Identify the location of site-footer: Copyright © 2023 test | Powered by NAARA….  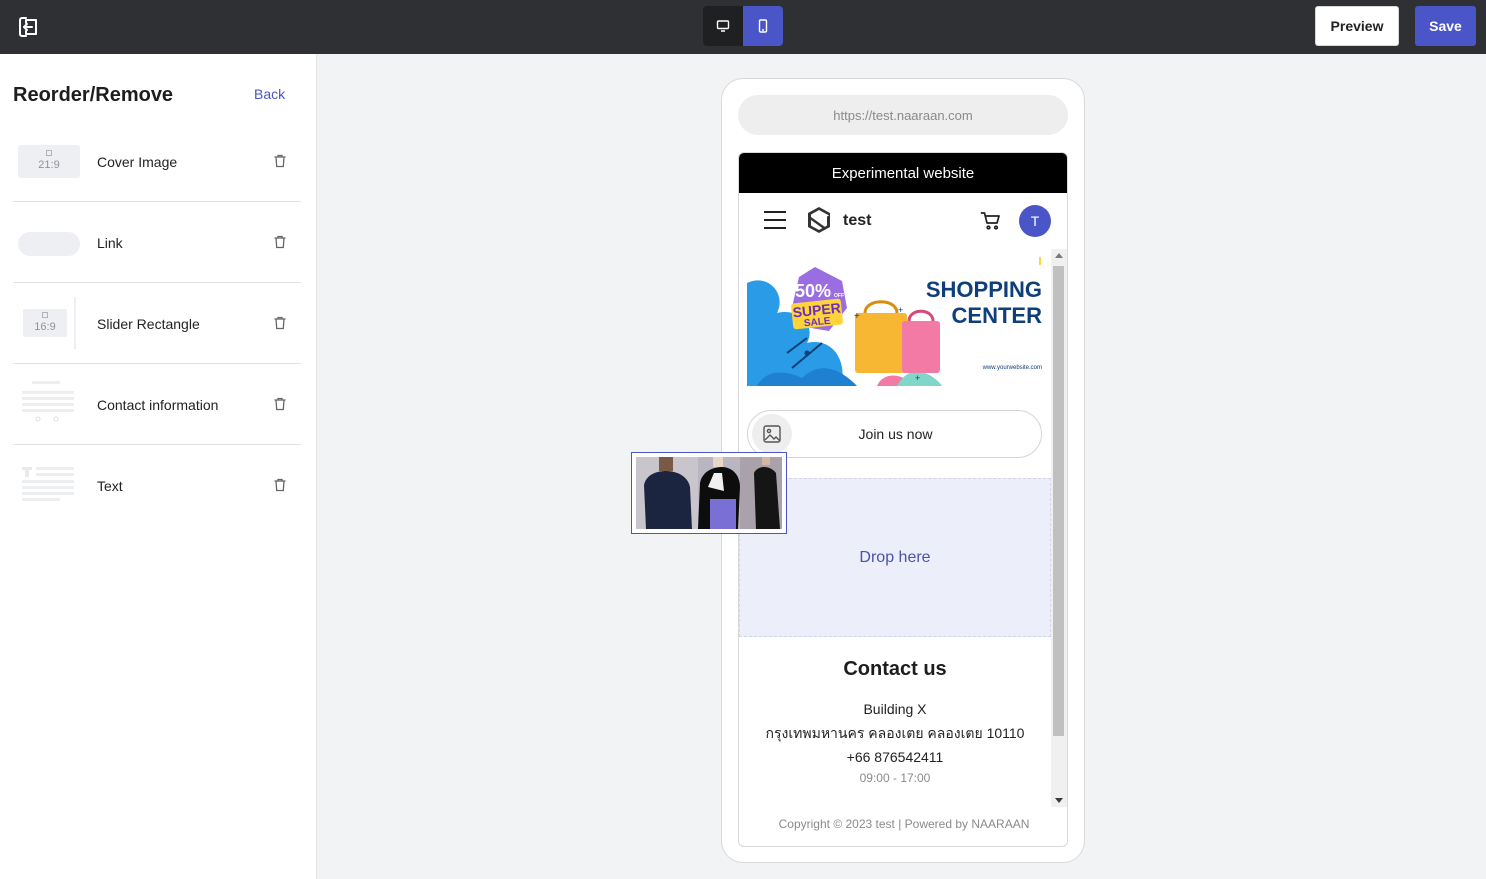
(904, 824).